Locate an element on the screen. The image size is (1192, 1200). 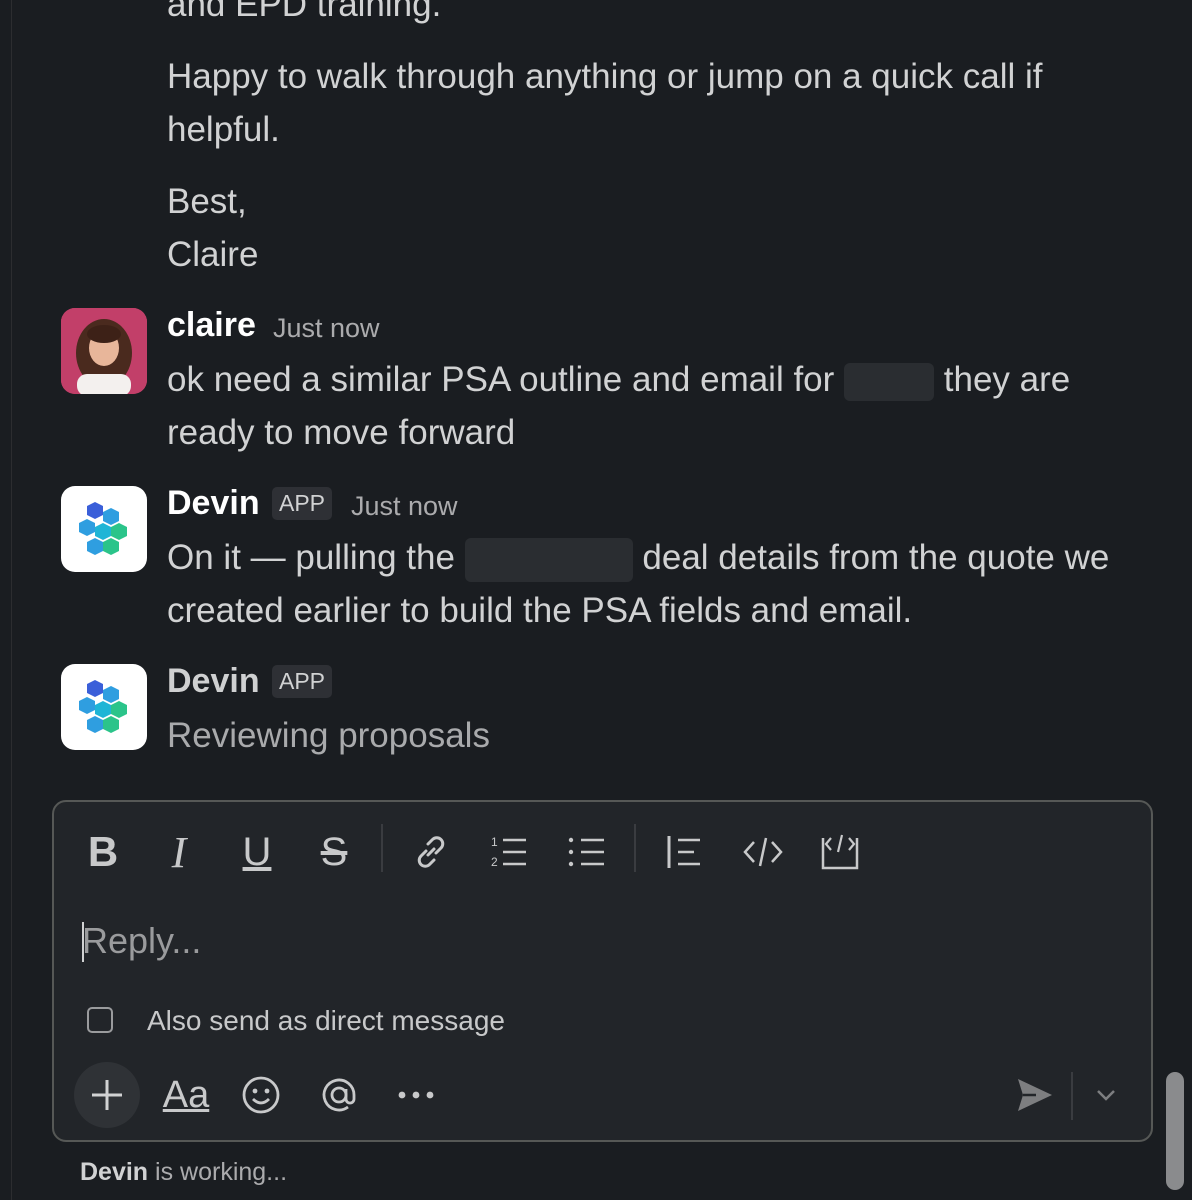
svg-text: 2 is located at coordinates (494, 862).